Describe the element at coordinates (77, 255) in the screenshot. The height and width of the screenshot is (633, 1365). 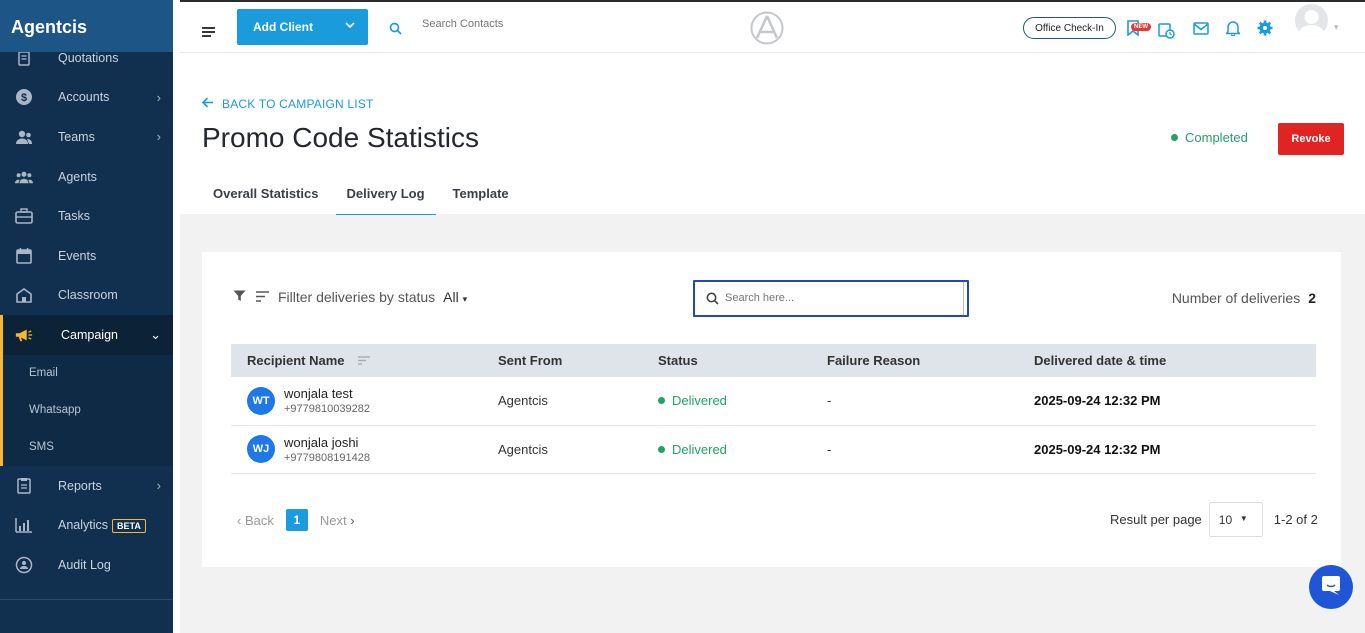
I see `sidebar-item-label: Events` at that location.